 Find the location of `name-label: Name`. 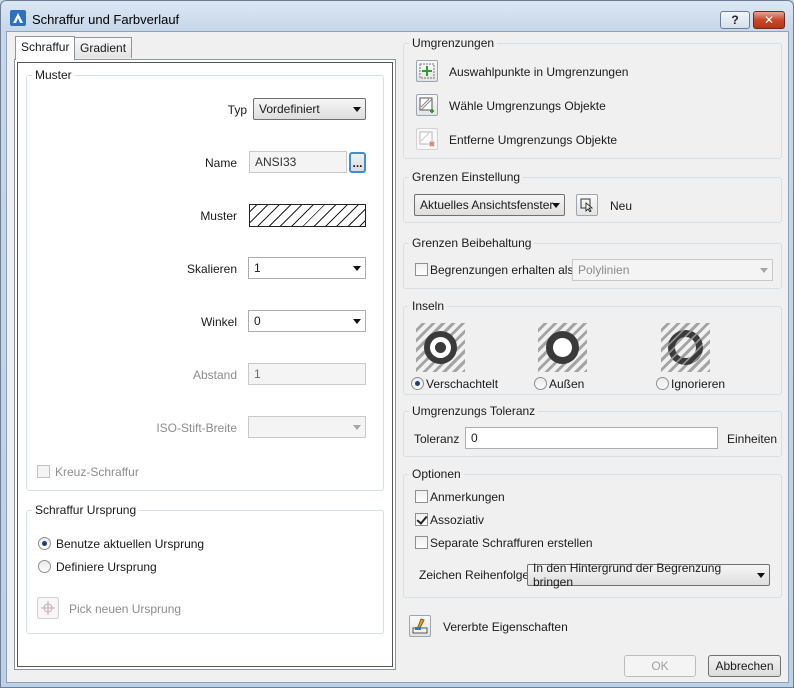

name-label: Name is located at coordinates (220, 163).